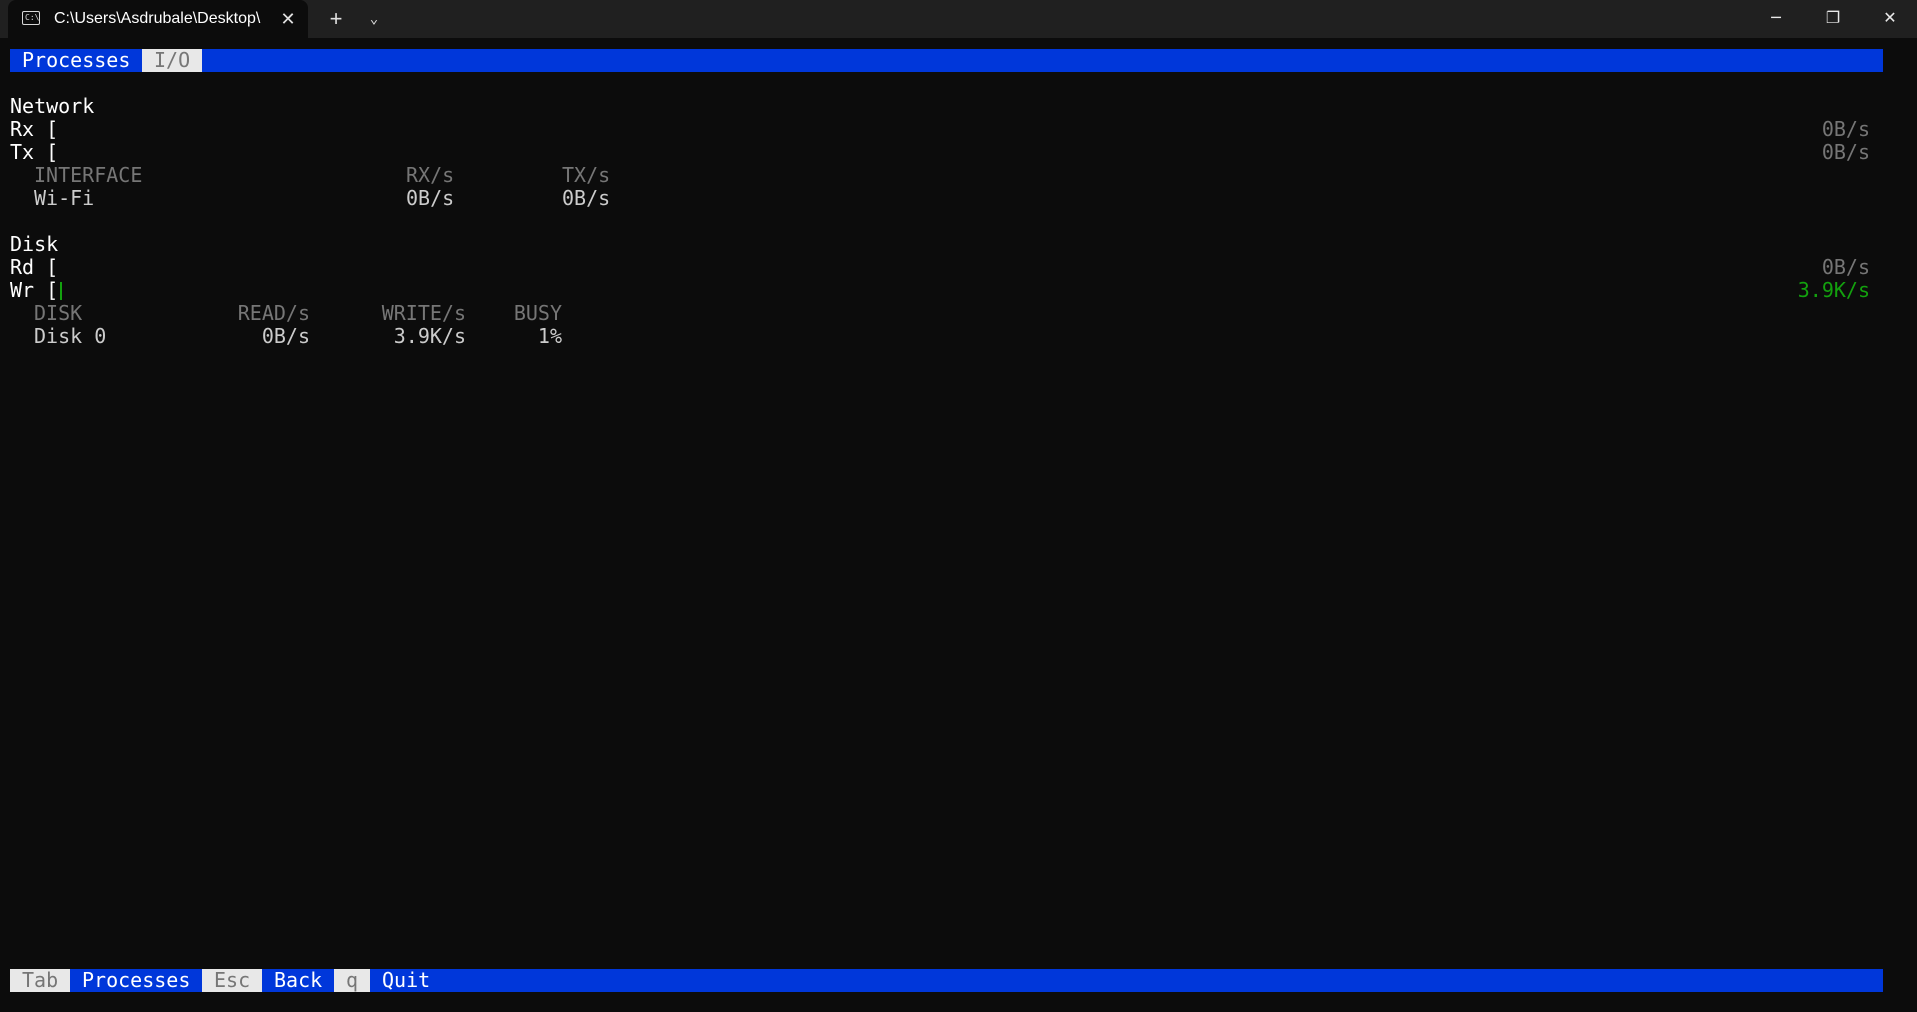 The width and height of the screenshot is (1917, 1012). I want to click on esc-key-hint: Esc, so click(232, 980).